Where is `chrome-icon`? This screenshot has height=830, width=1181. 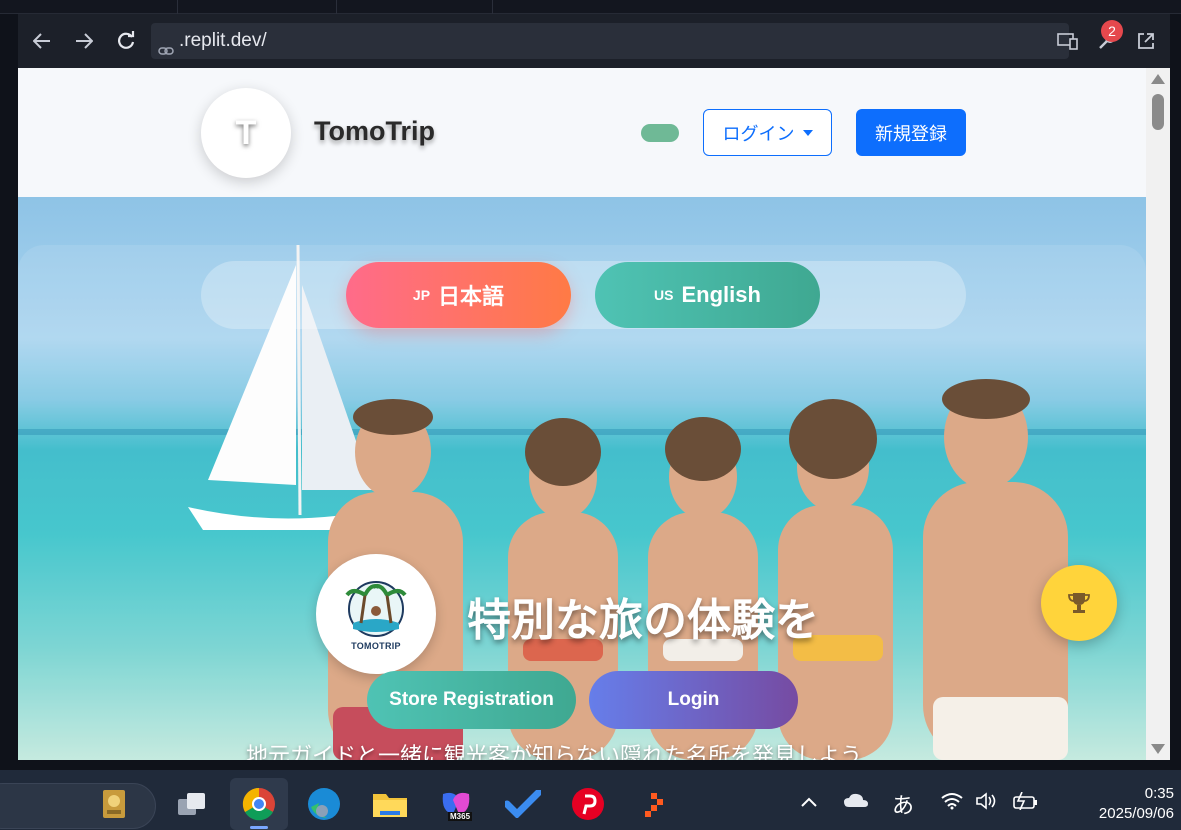 chrome-icon is located at coordinates (259, 804).